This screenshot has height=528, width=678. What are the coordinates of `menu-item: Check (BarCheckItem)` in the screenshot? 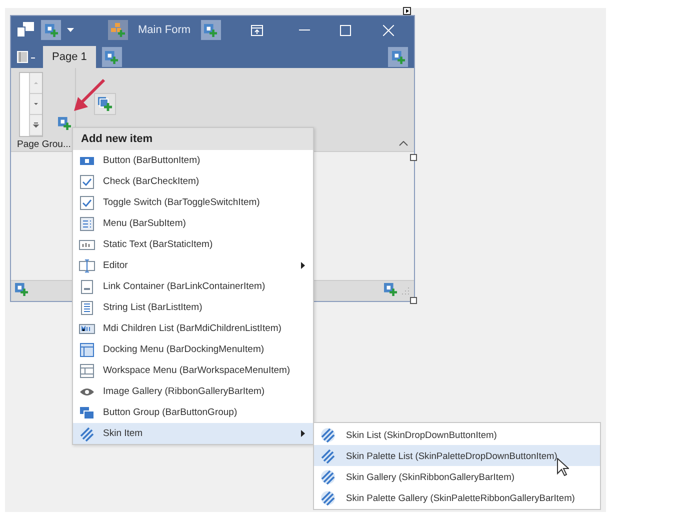 It's located at (193, 181).